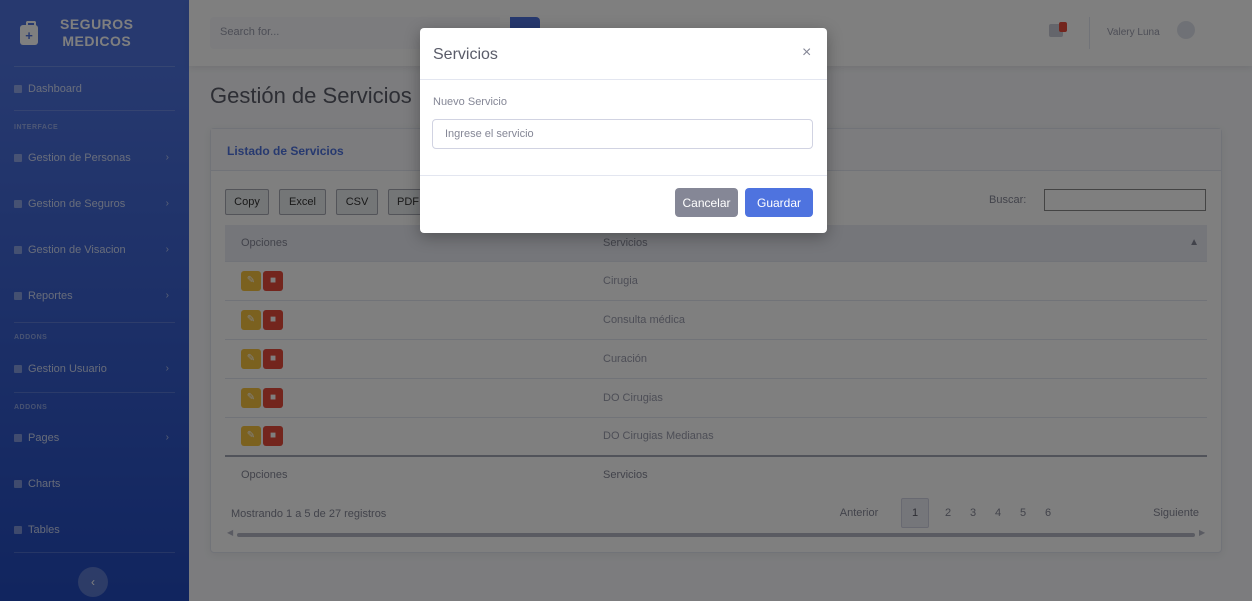  Describe the element at coordinates (706, 202) in the screenshot. I see `cancel-button: Cancelar` at that location.